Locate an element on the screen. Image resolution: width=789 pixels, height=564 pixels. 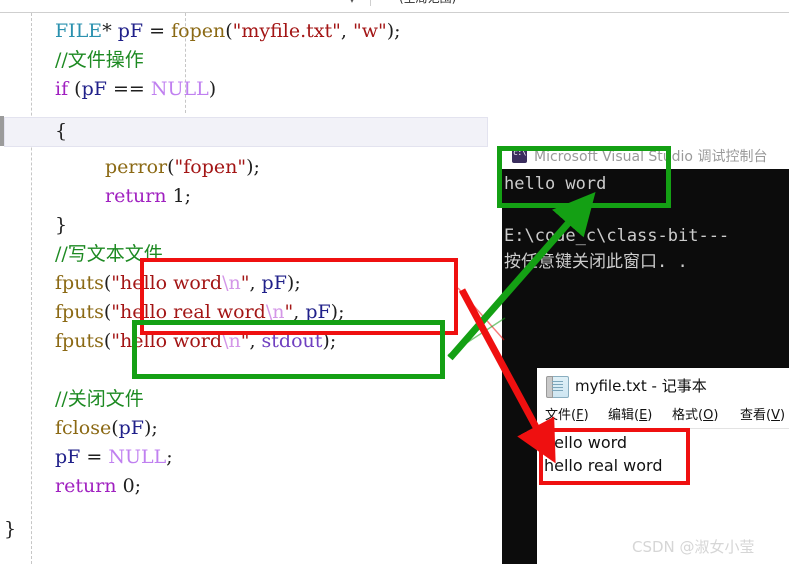
code-token: //文件操作 is located at coordinates (99, 60).